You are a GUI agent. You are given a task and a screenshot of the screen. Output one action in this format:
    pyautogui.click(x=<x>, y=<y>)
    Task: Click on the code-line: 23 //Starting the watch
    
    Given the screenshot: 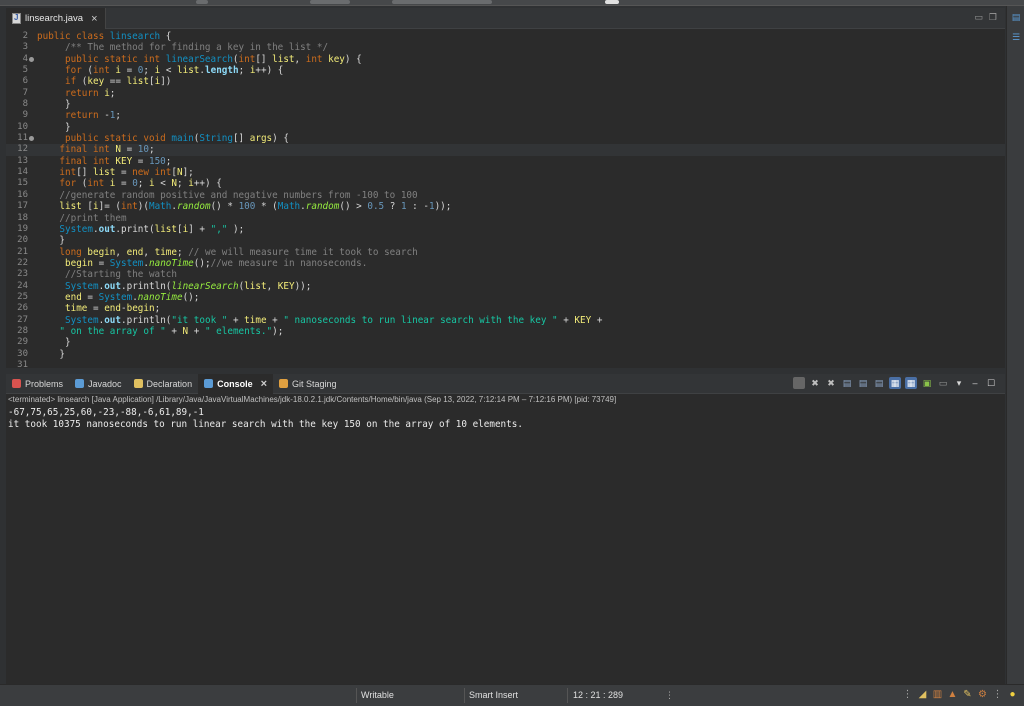 What is the action you would take?
    pyautogui.click(x=505, y=274)
    